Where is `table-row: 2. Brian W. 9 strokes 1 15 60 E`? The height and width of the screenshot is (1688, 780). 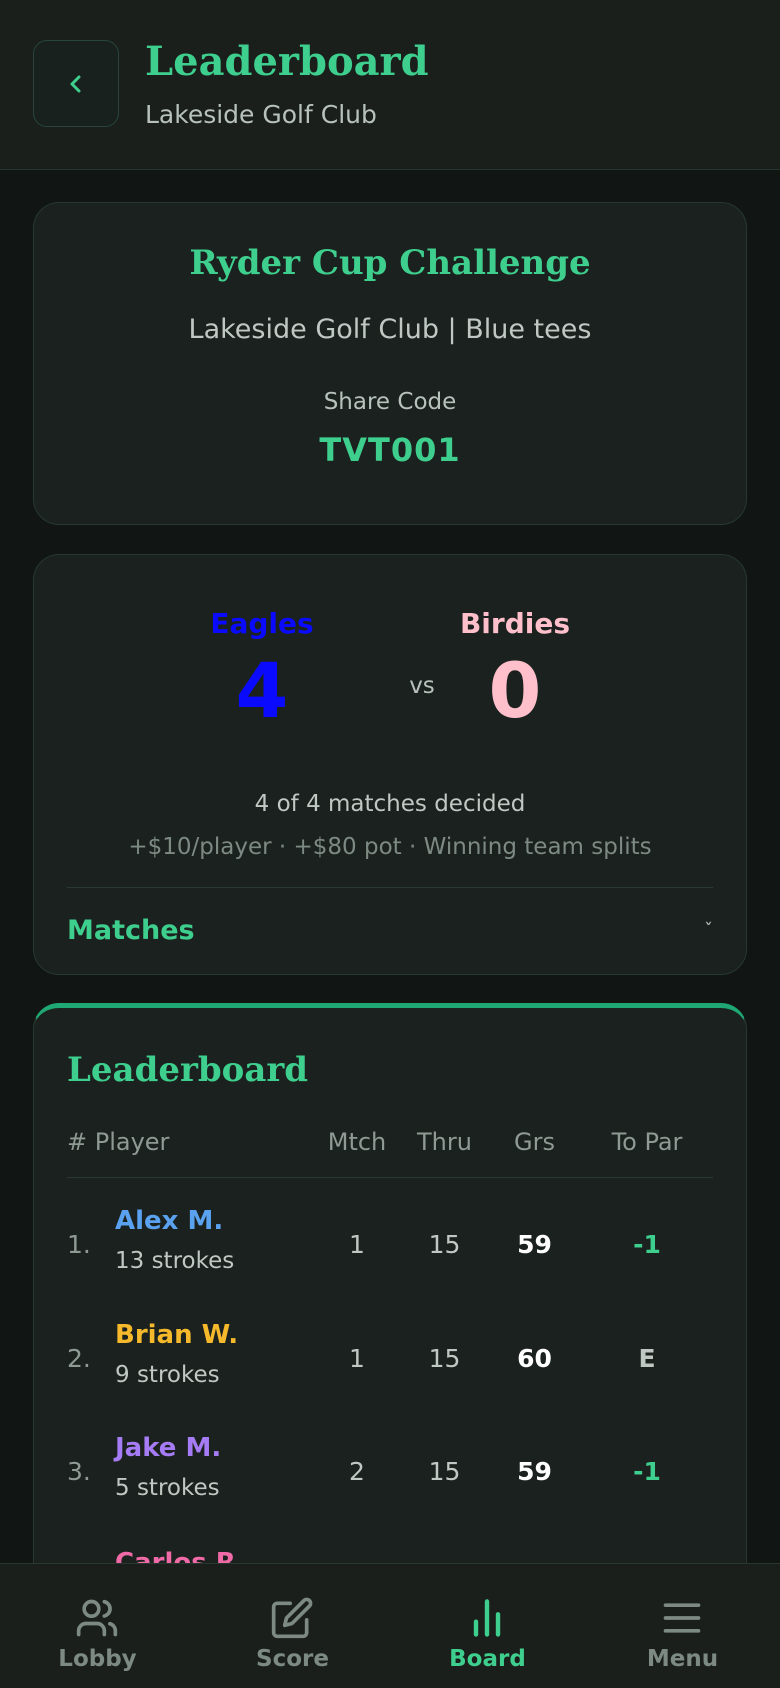
table-row: 2. Brian W. 9 strokes 1 15 60 E is located at coordinates (390, 1358).